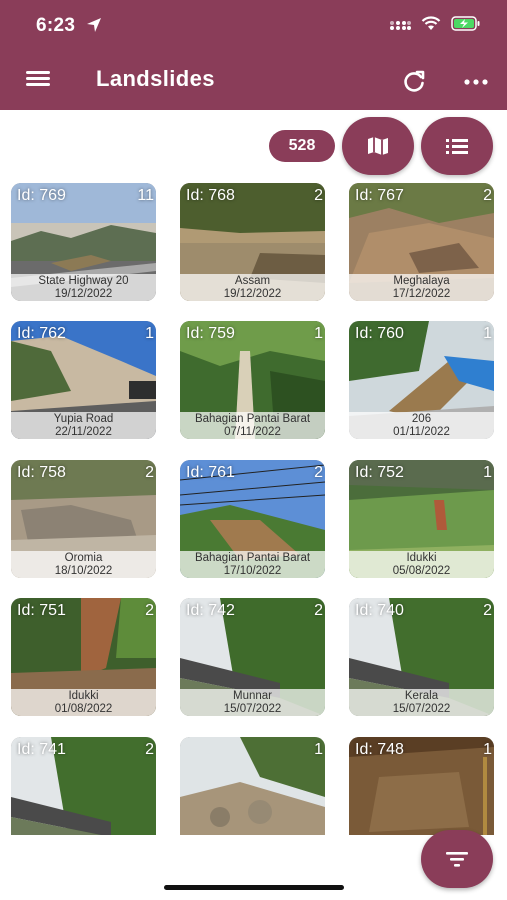 This screenshot has width=507, height=900. I want to click on card-date: 22/11/2022, so click(83, 432).